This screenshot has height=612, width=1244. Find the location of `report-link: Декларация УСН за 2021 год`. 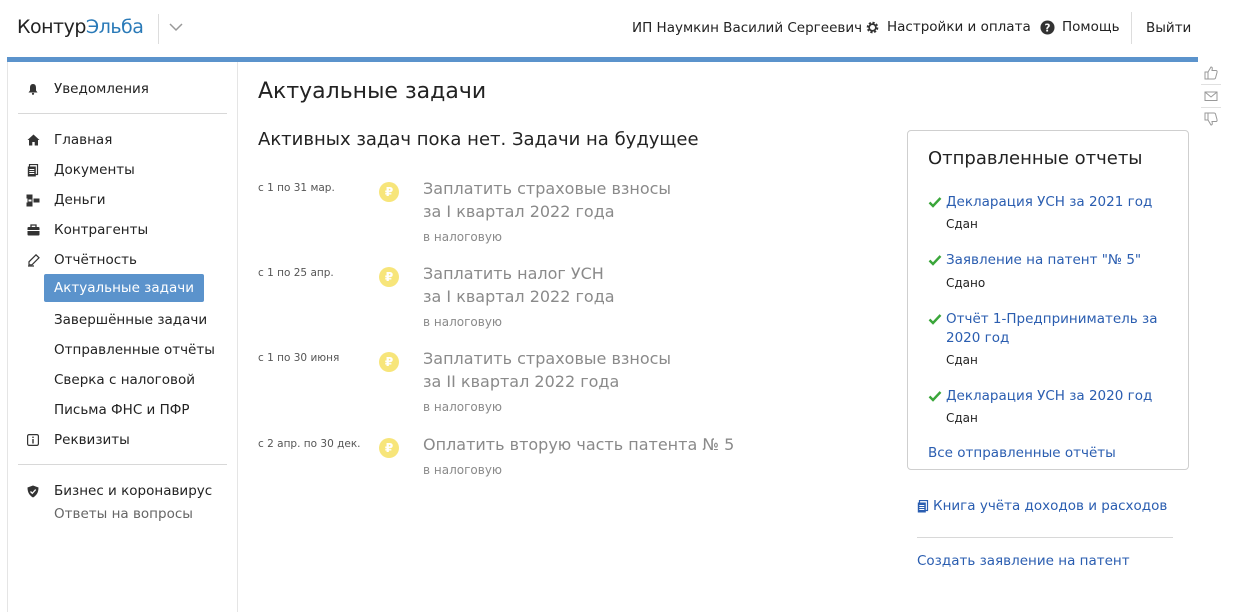

report-link: Декларация УСН за 2021 год is located at coordinates (1062, 202).